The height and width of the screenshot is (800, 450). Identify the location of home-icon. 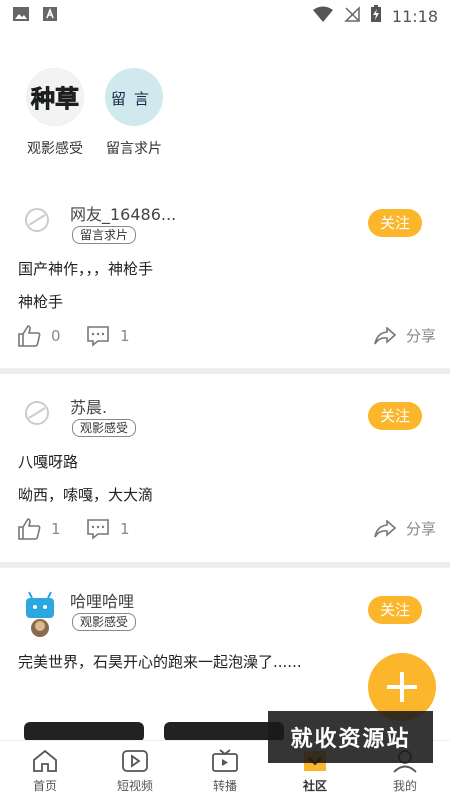
(45, 760).